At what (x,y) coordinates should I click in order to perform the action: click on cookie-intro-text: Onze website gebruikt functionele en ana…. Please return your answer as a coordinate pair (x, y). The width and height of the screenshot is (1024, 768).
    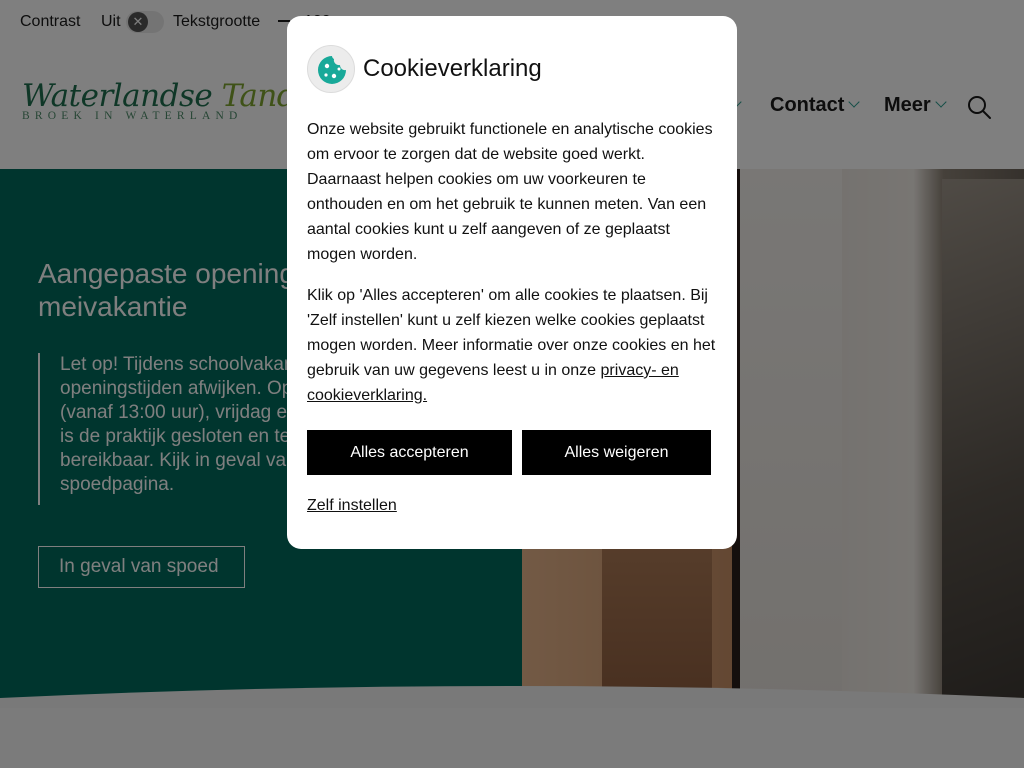
    Looking at the image, I should click on (510, 192).